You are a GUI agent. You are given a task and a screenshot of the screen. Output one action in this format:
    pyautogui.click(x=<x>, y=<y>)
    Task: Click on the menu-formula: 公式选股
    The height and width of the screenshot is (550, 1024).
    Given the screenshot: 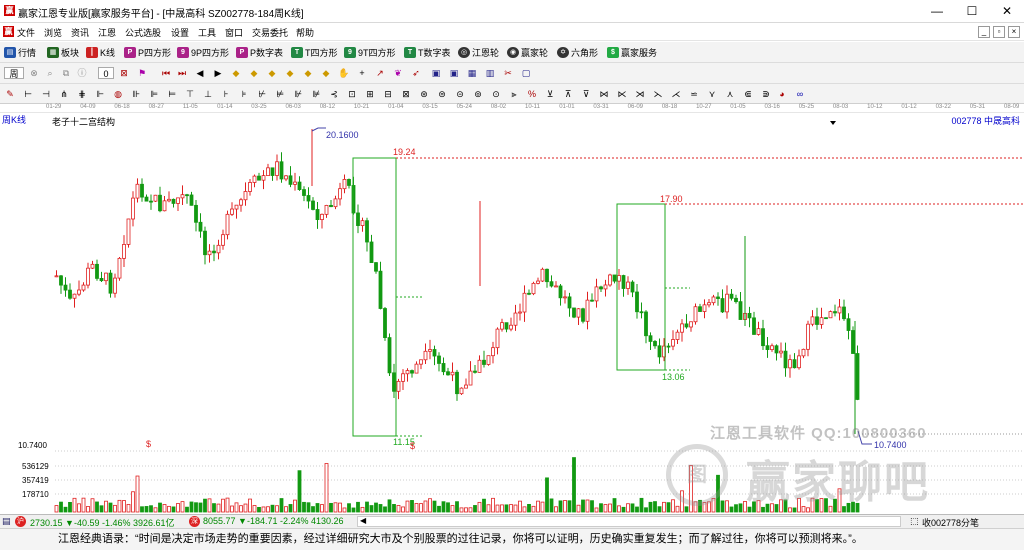 What is the action you would take?
    pyautogui.click(x=143, y=32)
    